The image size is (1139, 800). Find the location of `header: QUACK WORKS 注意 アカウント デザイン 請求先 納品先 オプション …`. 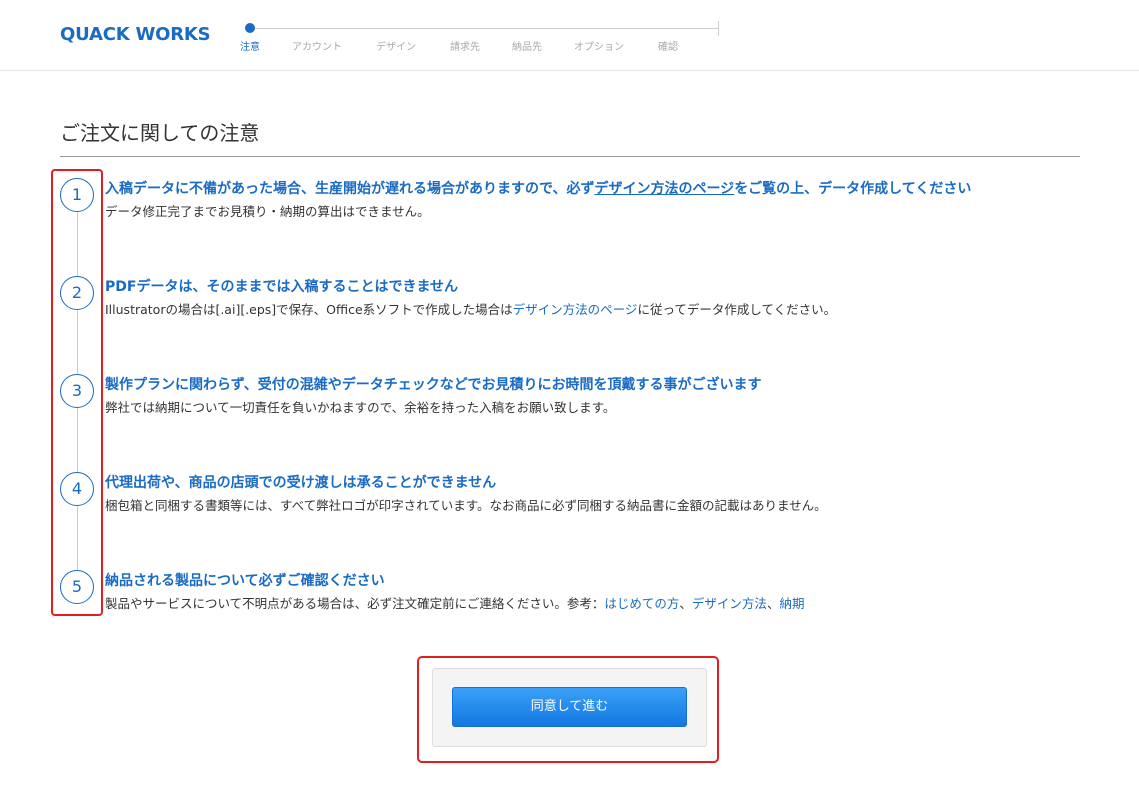

header: QUACK WORKS 注意 アカウント デザイン 請求先 納品先 オプション … is located at coordinates (569, 35).